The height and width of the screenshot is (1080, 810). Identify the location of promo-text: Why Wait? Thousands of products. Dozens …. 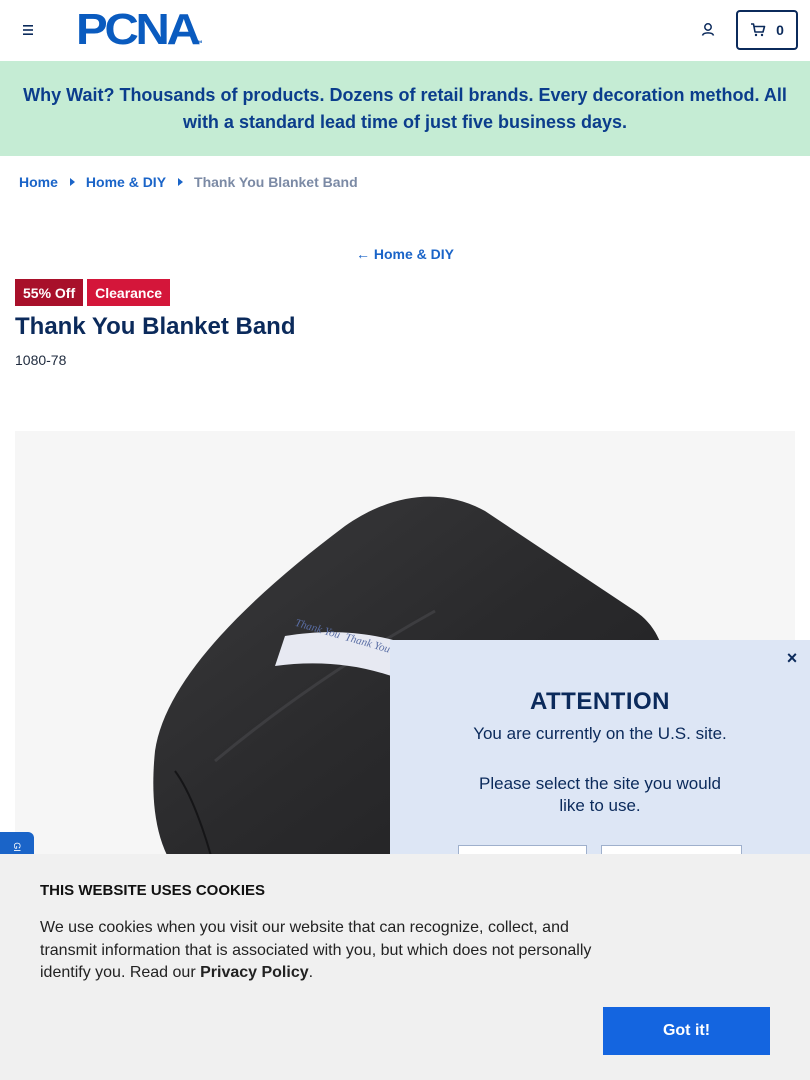
(405, 108).